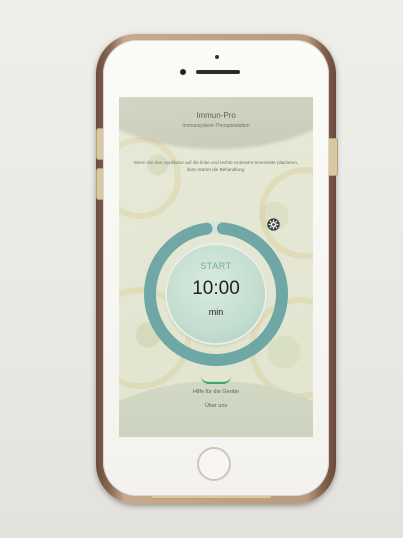 The width and height of the screenshot is (403, 538). Describe the element at coordinates (214, 464) in the screenshot. I see `home-button` at that location.